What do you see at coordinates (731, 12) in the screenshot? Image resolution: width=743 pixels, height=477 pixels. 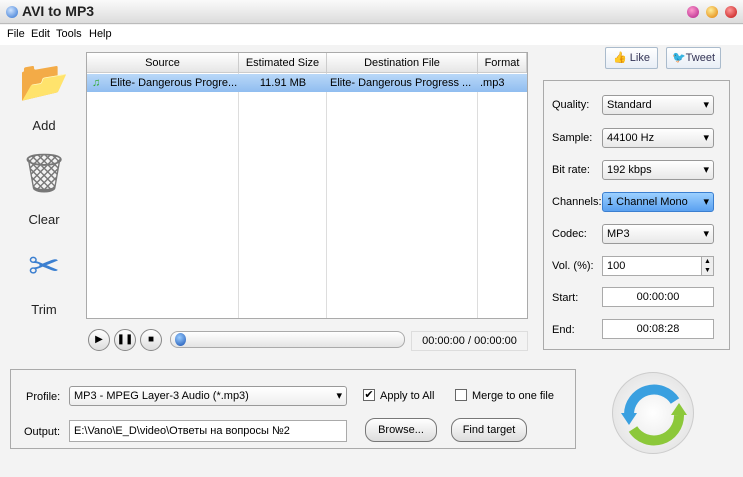 I see `close-button` at bounding box center [731, 12].